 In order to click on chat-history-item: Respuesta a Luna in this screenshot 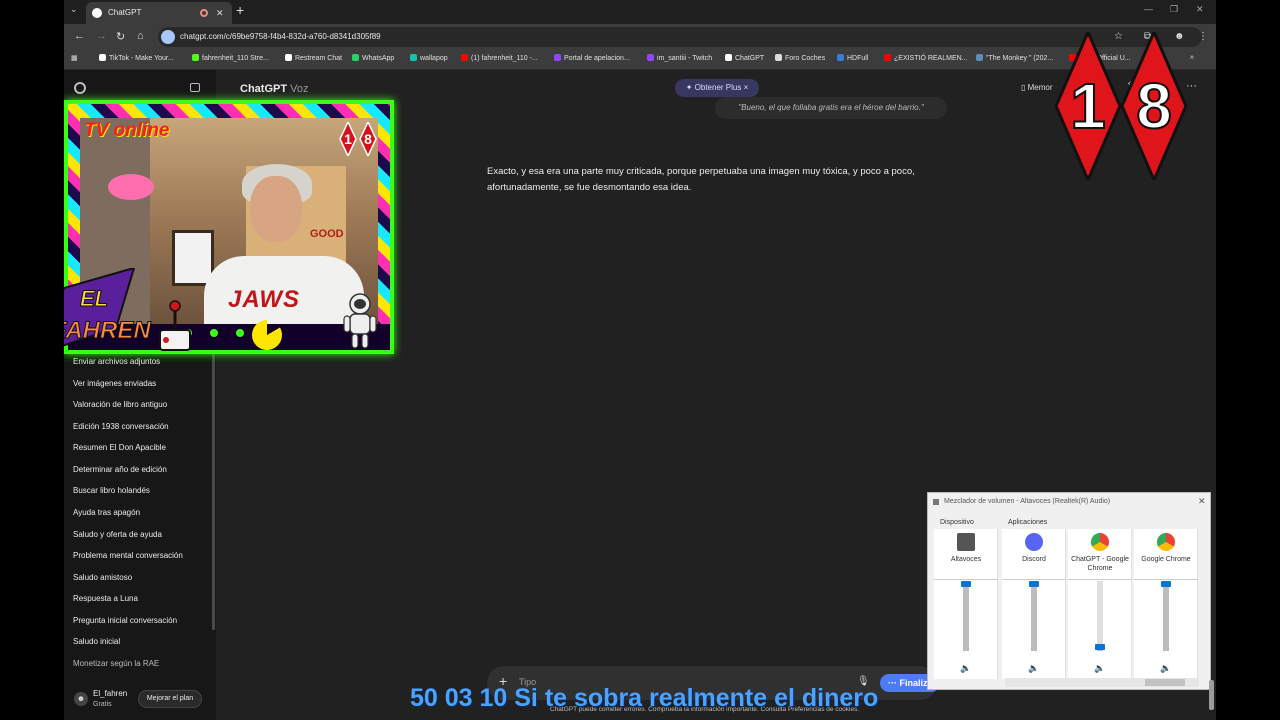, I will do `click(105, 598)`.